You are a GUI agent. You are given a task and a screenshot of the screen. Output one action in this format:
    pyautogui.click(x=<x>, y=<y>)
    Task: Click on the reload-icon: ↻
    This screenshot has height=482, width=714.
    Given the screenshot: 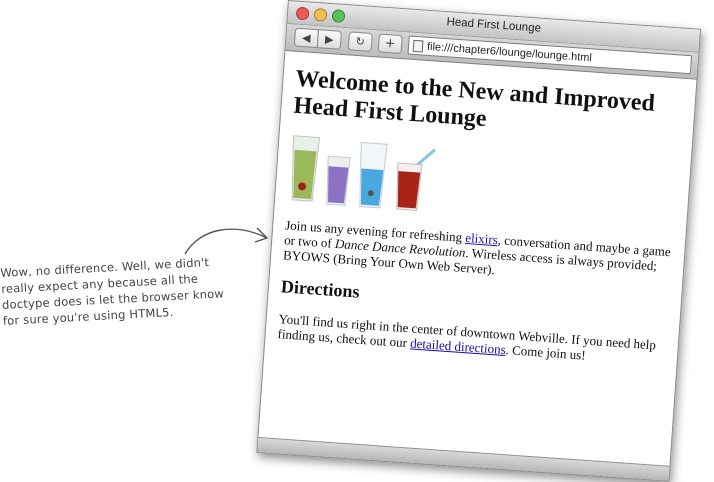 What is the action you would take?
    pyautogui.click(x=360, y=41)
    